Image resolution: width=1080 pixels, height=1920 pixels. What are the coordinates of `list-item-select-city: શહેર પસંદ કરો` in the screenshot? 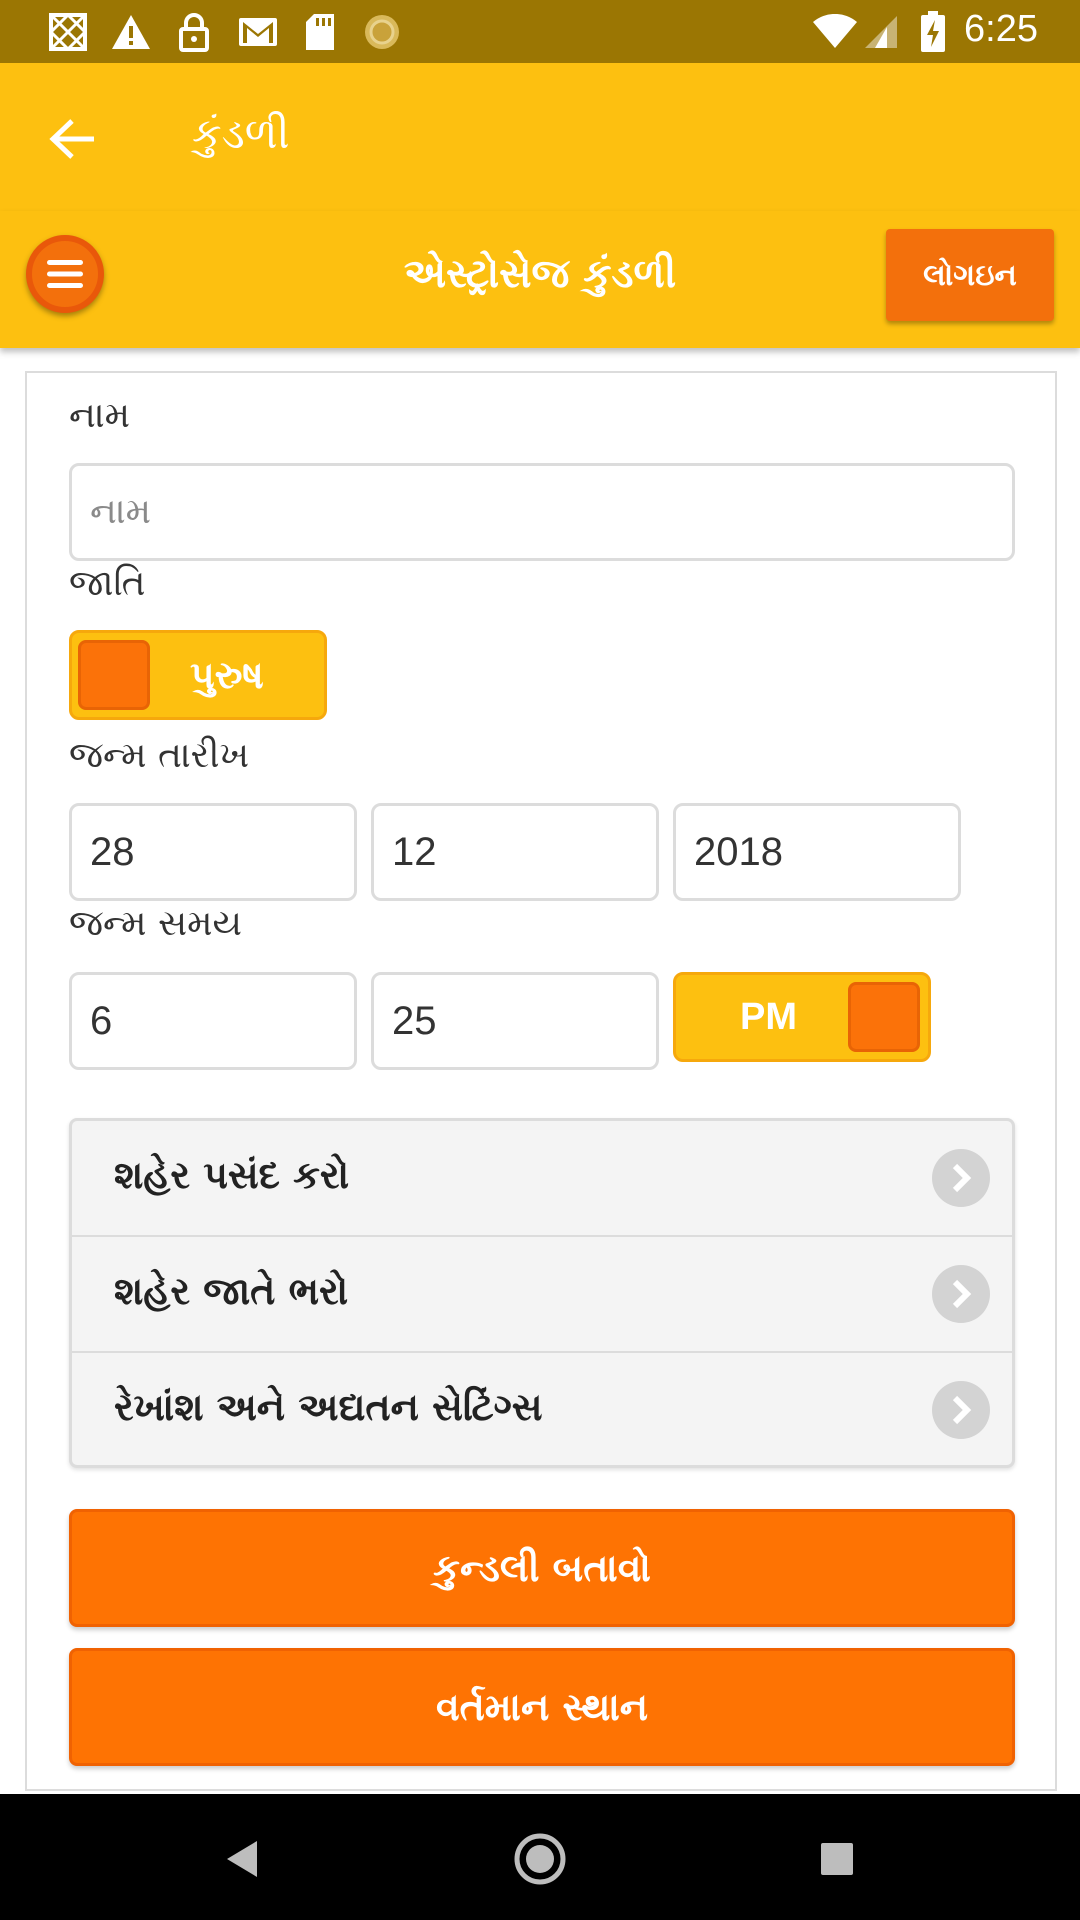 It's located at (542, 1179).